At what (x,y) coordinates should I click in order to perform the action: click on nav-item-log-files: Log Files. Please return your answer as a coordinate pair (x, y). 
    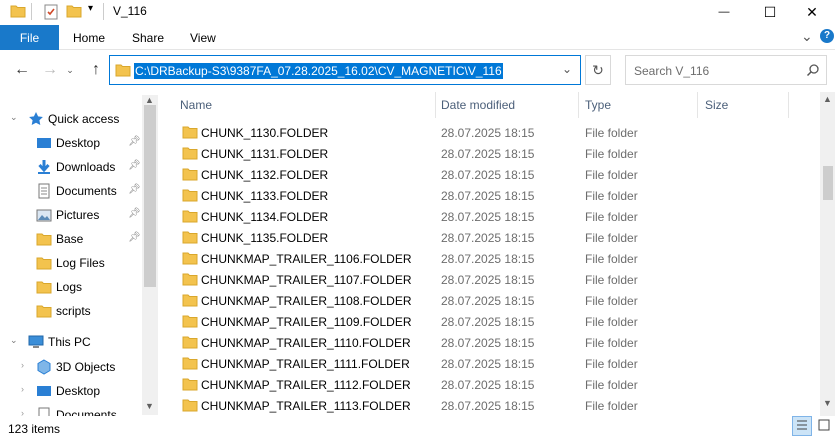
    Looking at the image, I should click on (71, 263).